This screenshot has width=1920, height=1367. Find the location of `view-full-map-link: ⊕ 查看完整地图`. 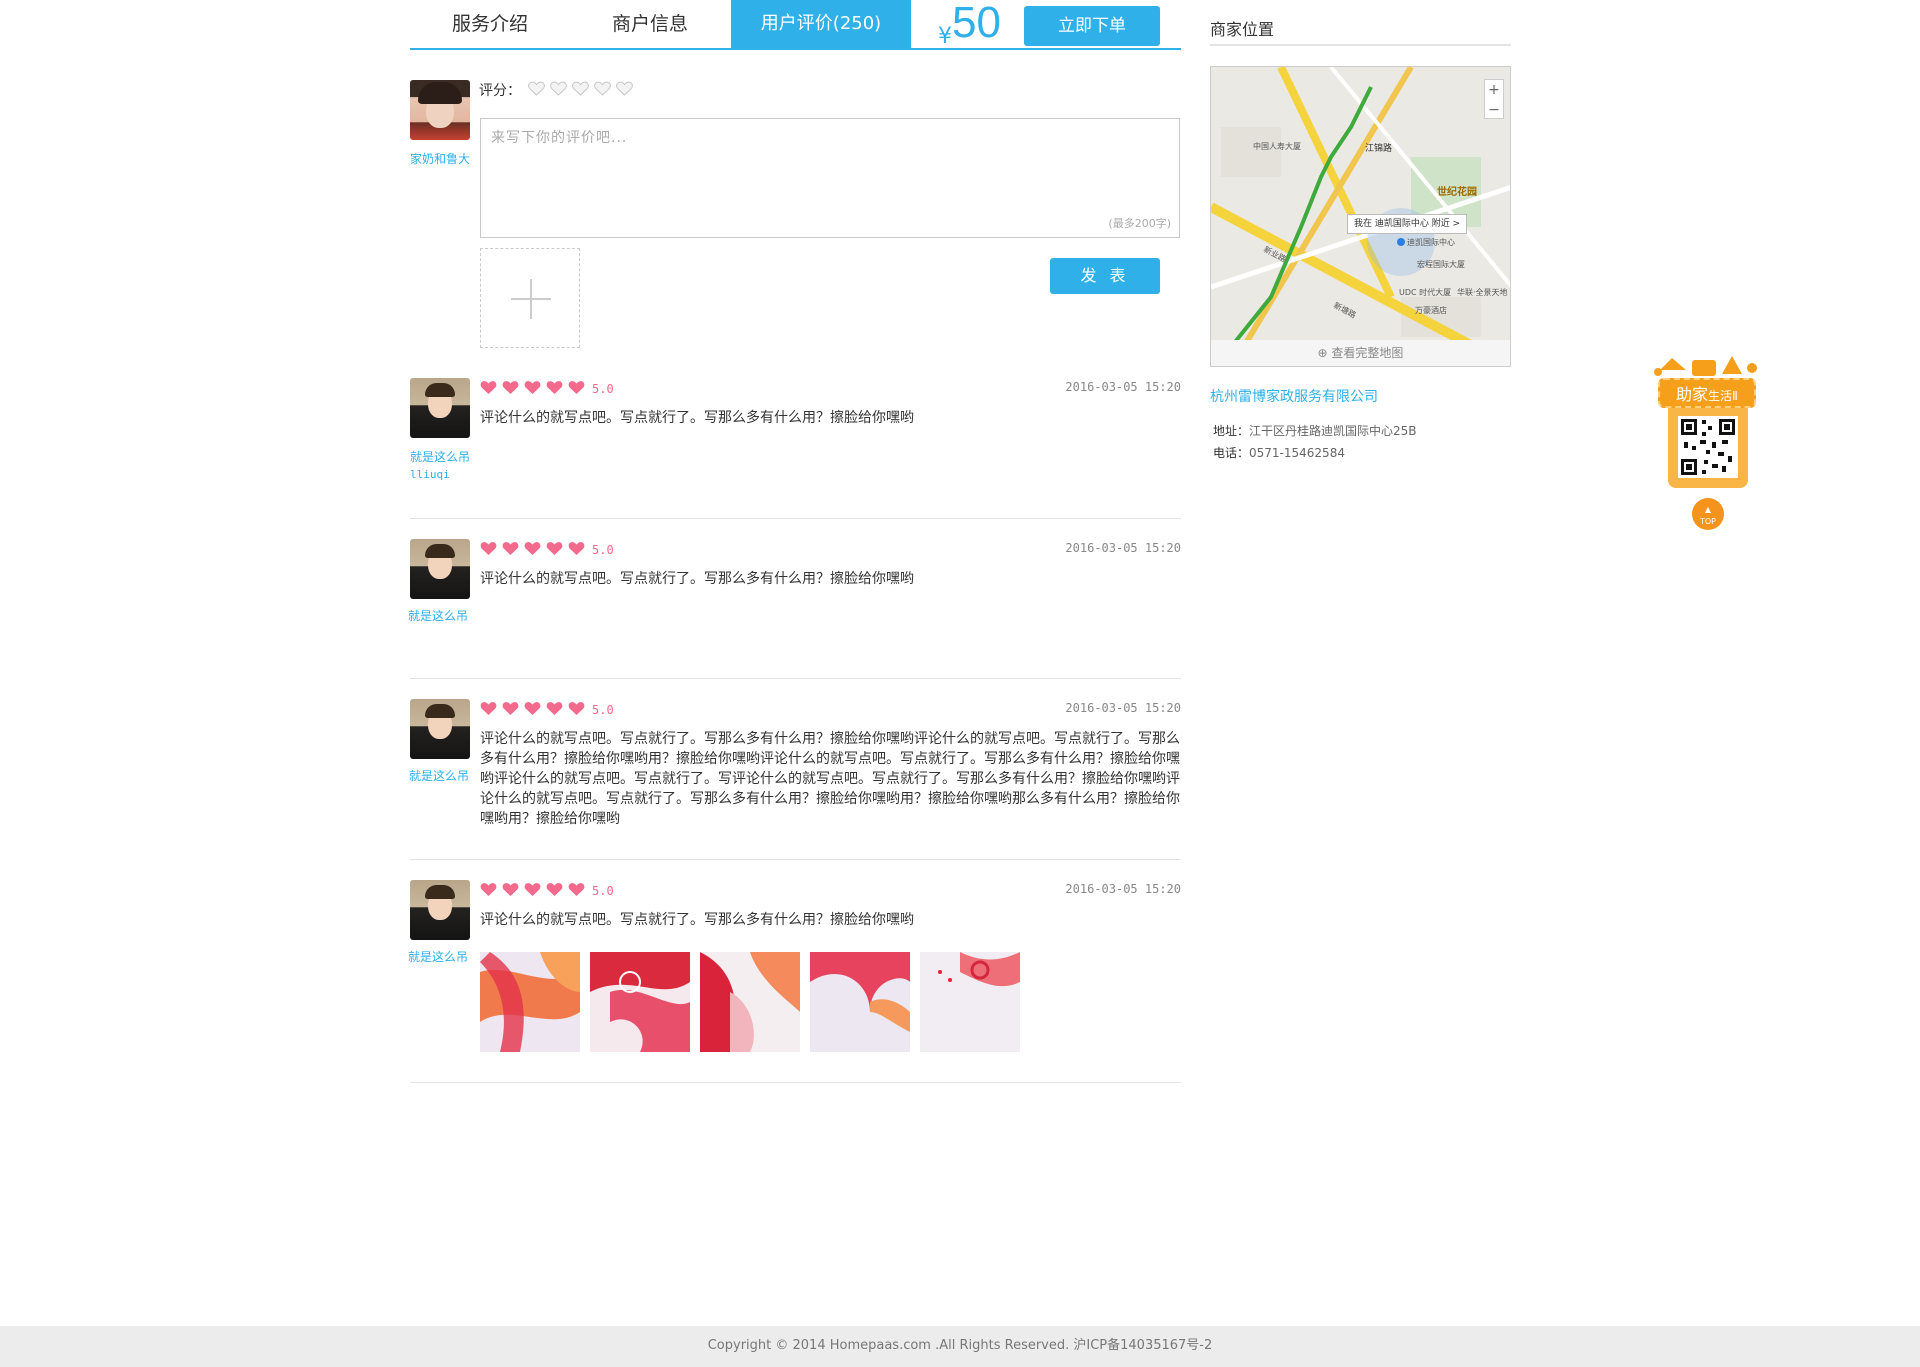

view-full-map-link: ⊕ 查看完整地图 is located at coordinates (1360, 353).